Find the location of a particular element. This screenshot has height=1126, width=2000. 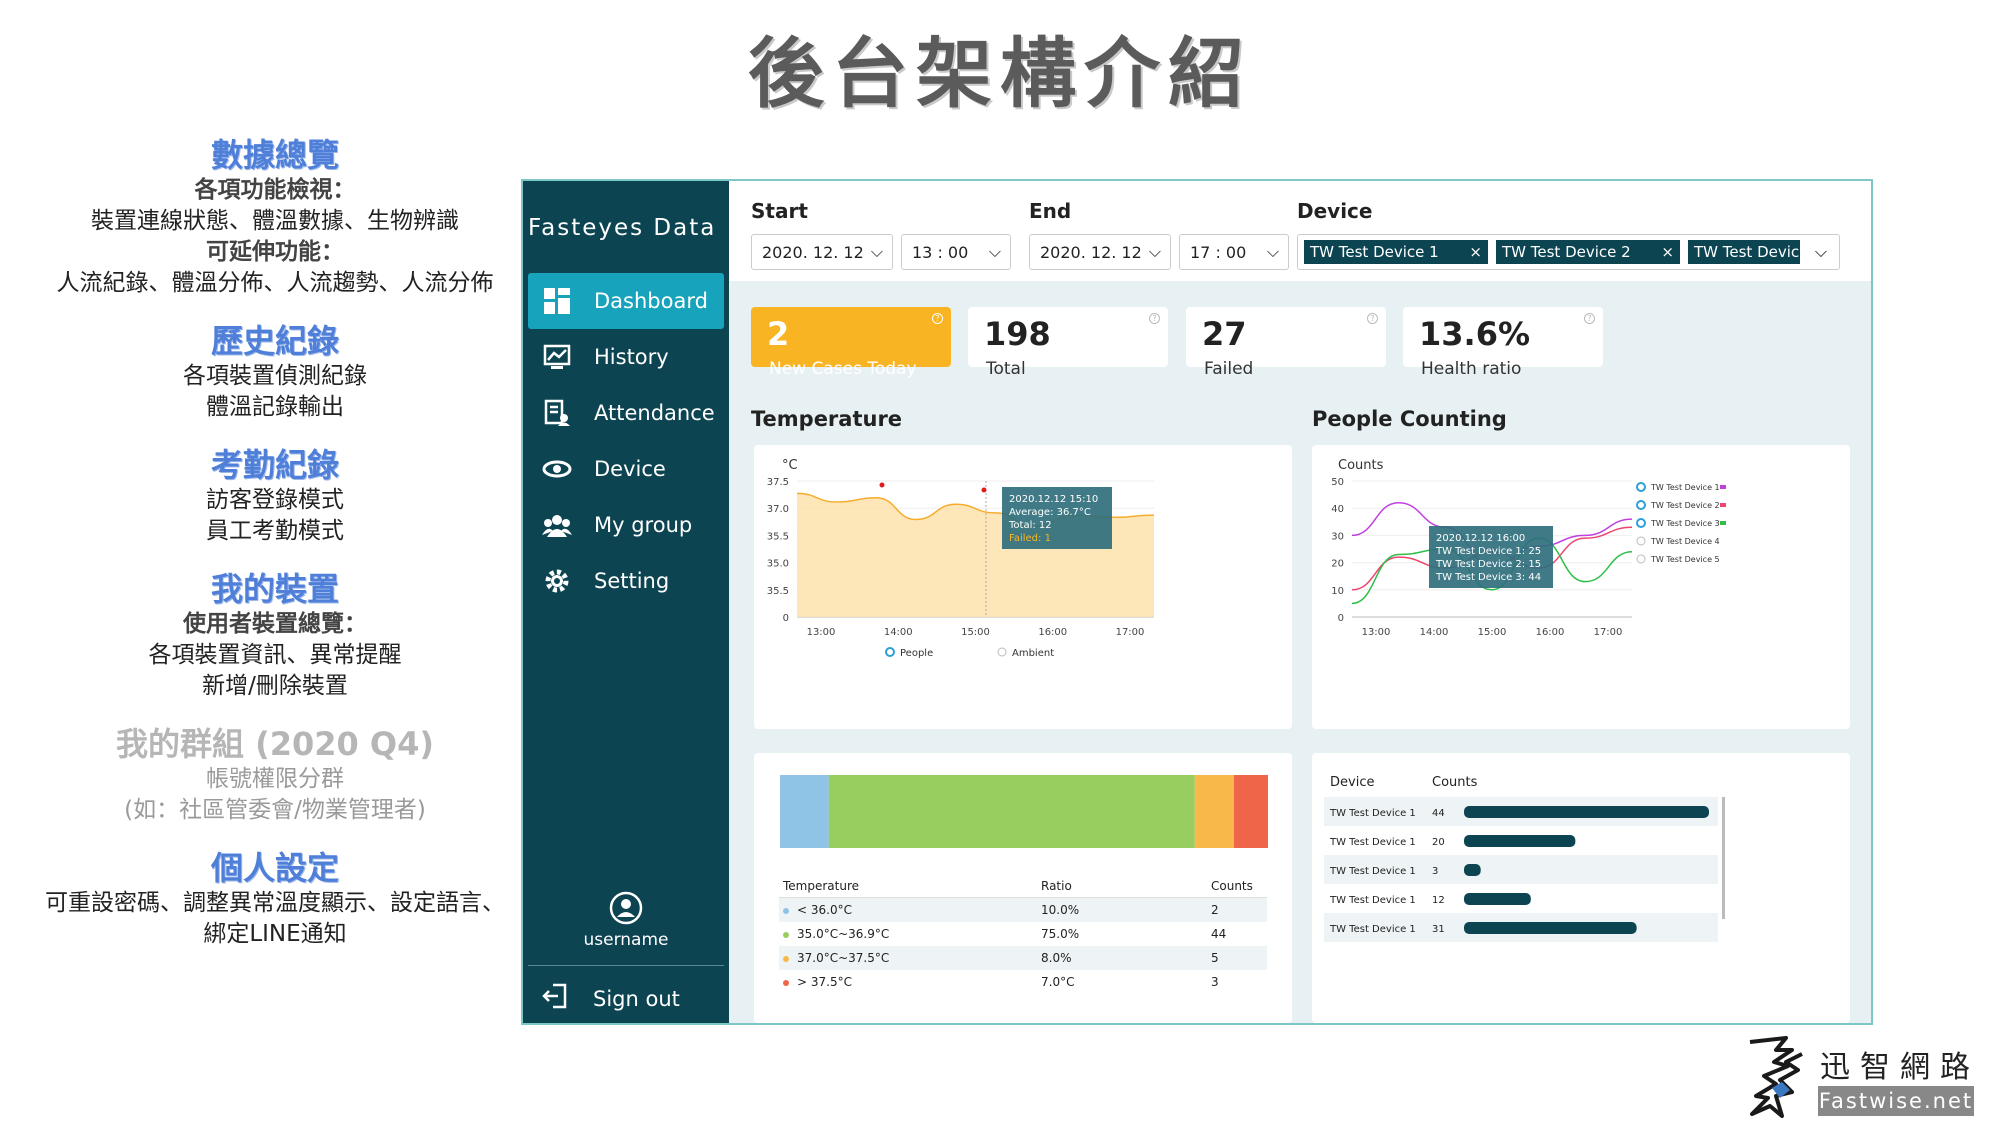

device-tag-label: TW Test Device 2 is located at coordinates (1566, 252).